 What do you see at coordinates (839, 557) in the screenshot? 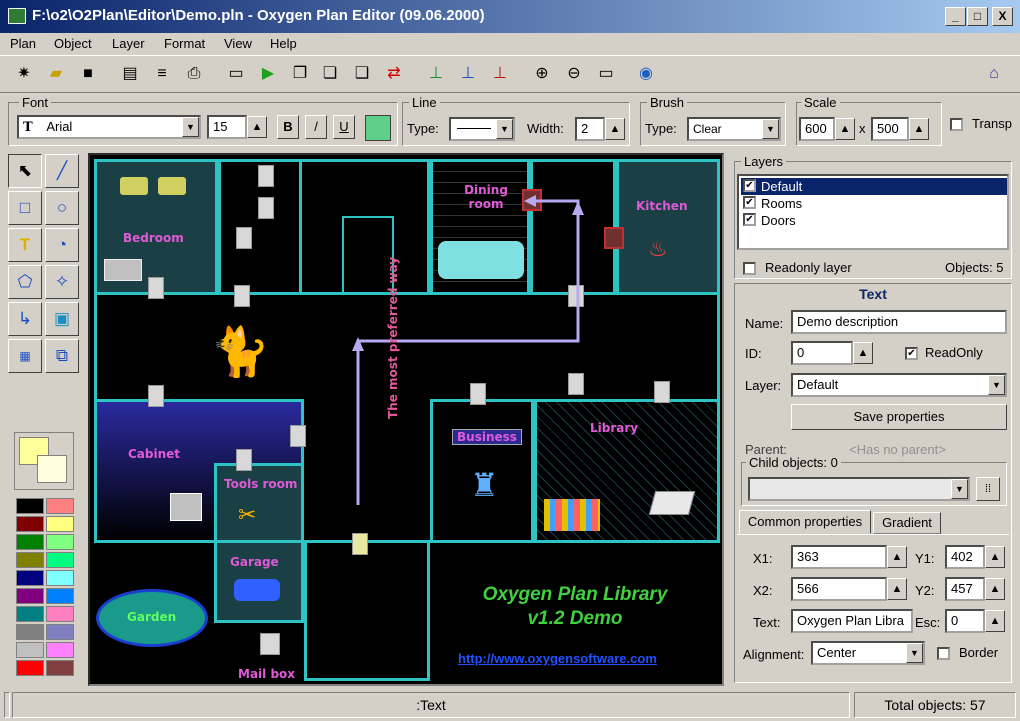
I see `x1-field: 363` at bounding box center [839, 557].